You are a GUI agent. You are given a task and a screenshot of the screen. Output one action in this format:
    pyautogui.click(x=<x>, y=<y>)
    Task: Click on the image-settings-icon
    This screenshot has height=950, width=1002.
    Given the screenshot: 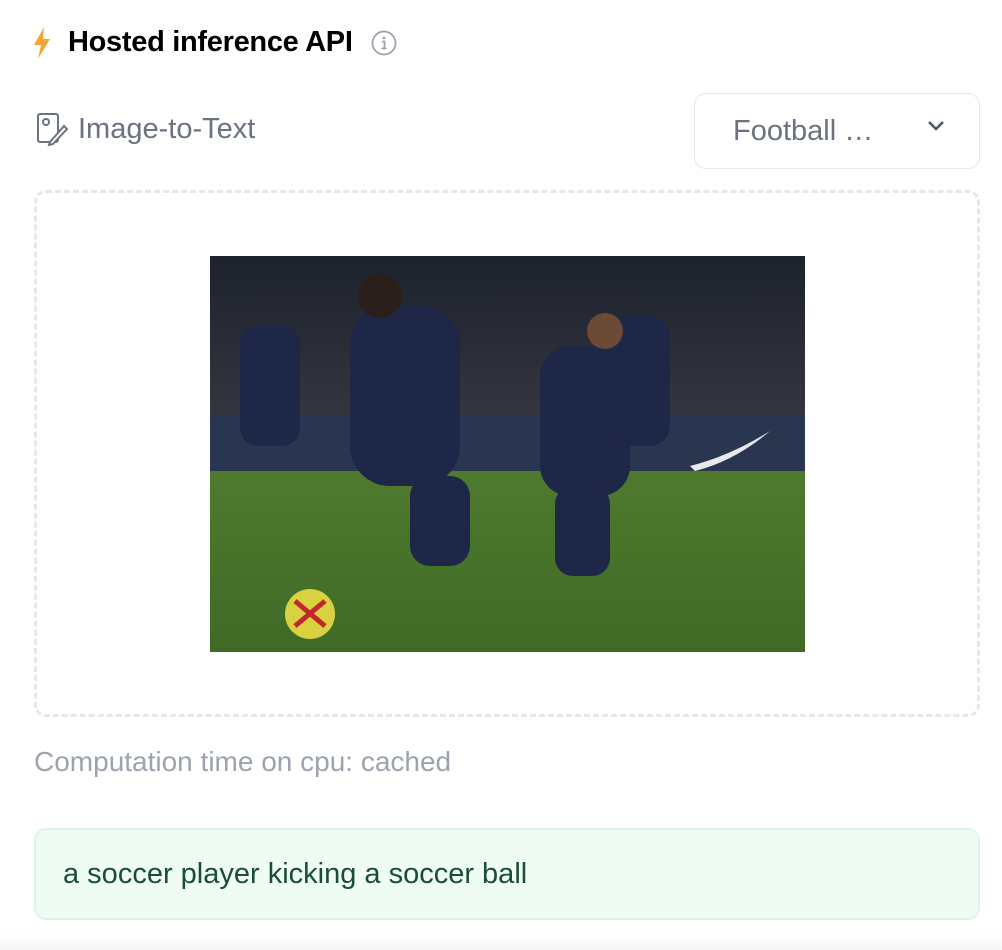 What is the action you would take?
    pyautogui.click(x=52, y=129)
    